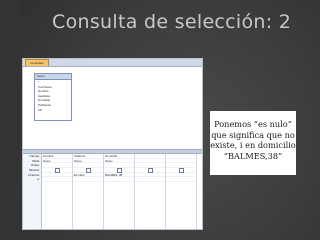 The image size is (320, 240). Describe the element at coordinates (119, 191) in the screenshot. I see `grid-column: Domicilio Socio BALMES, 38` at that location.